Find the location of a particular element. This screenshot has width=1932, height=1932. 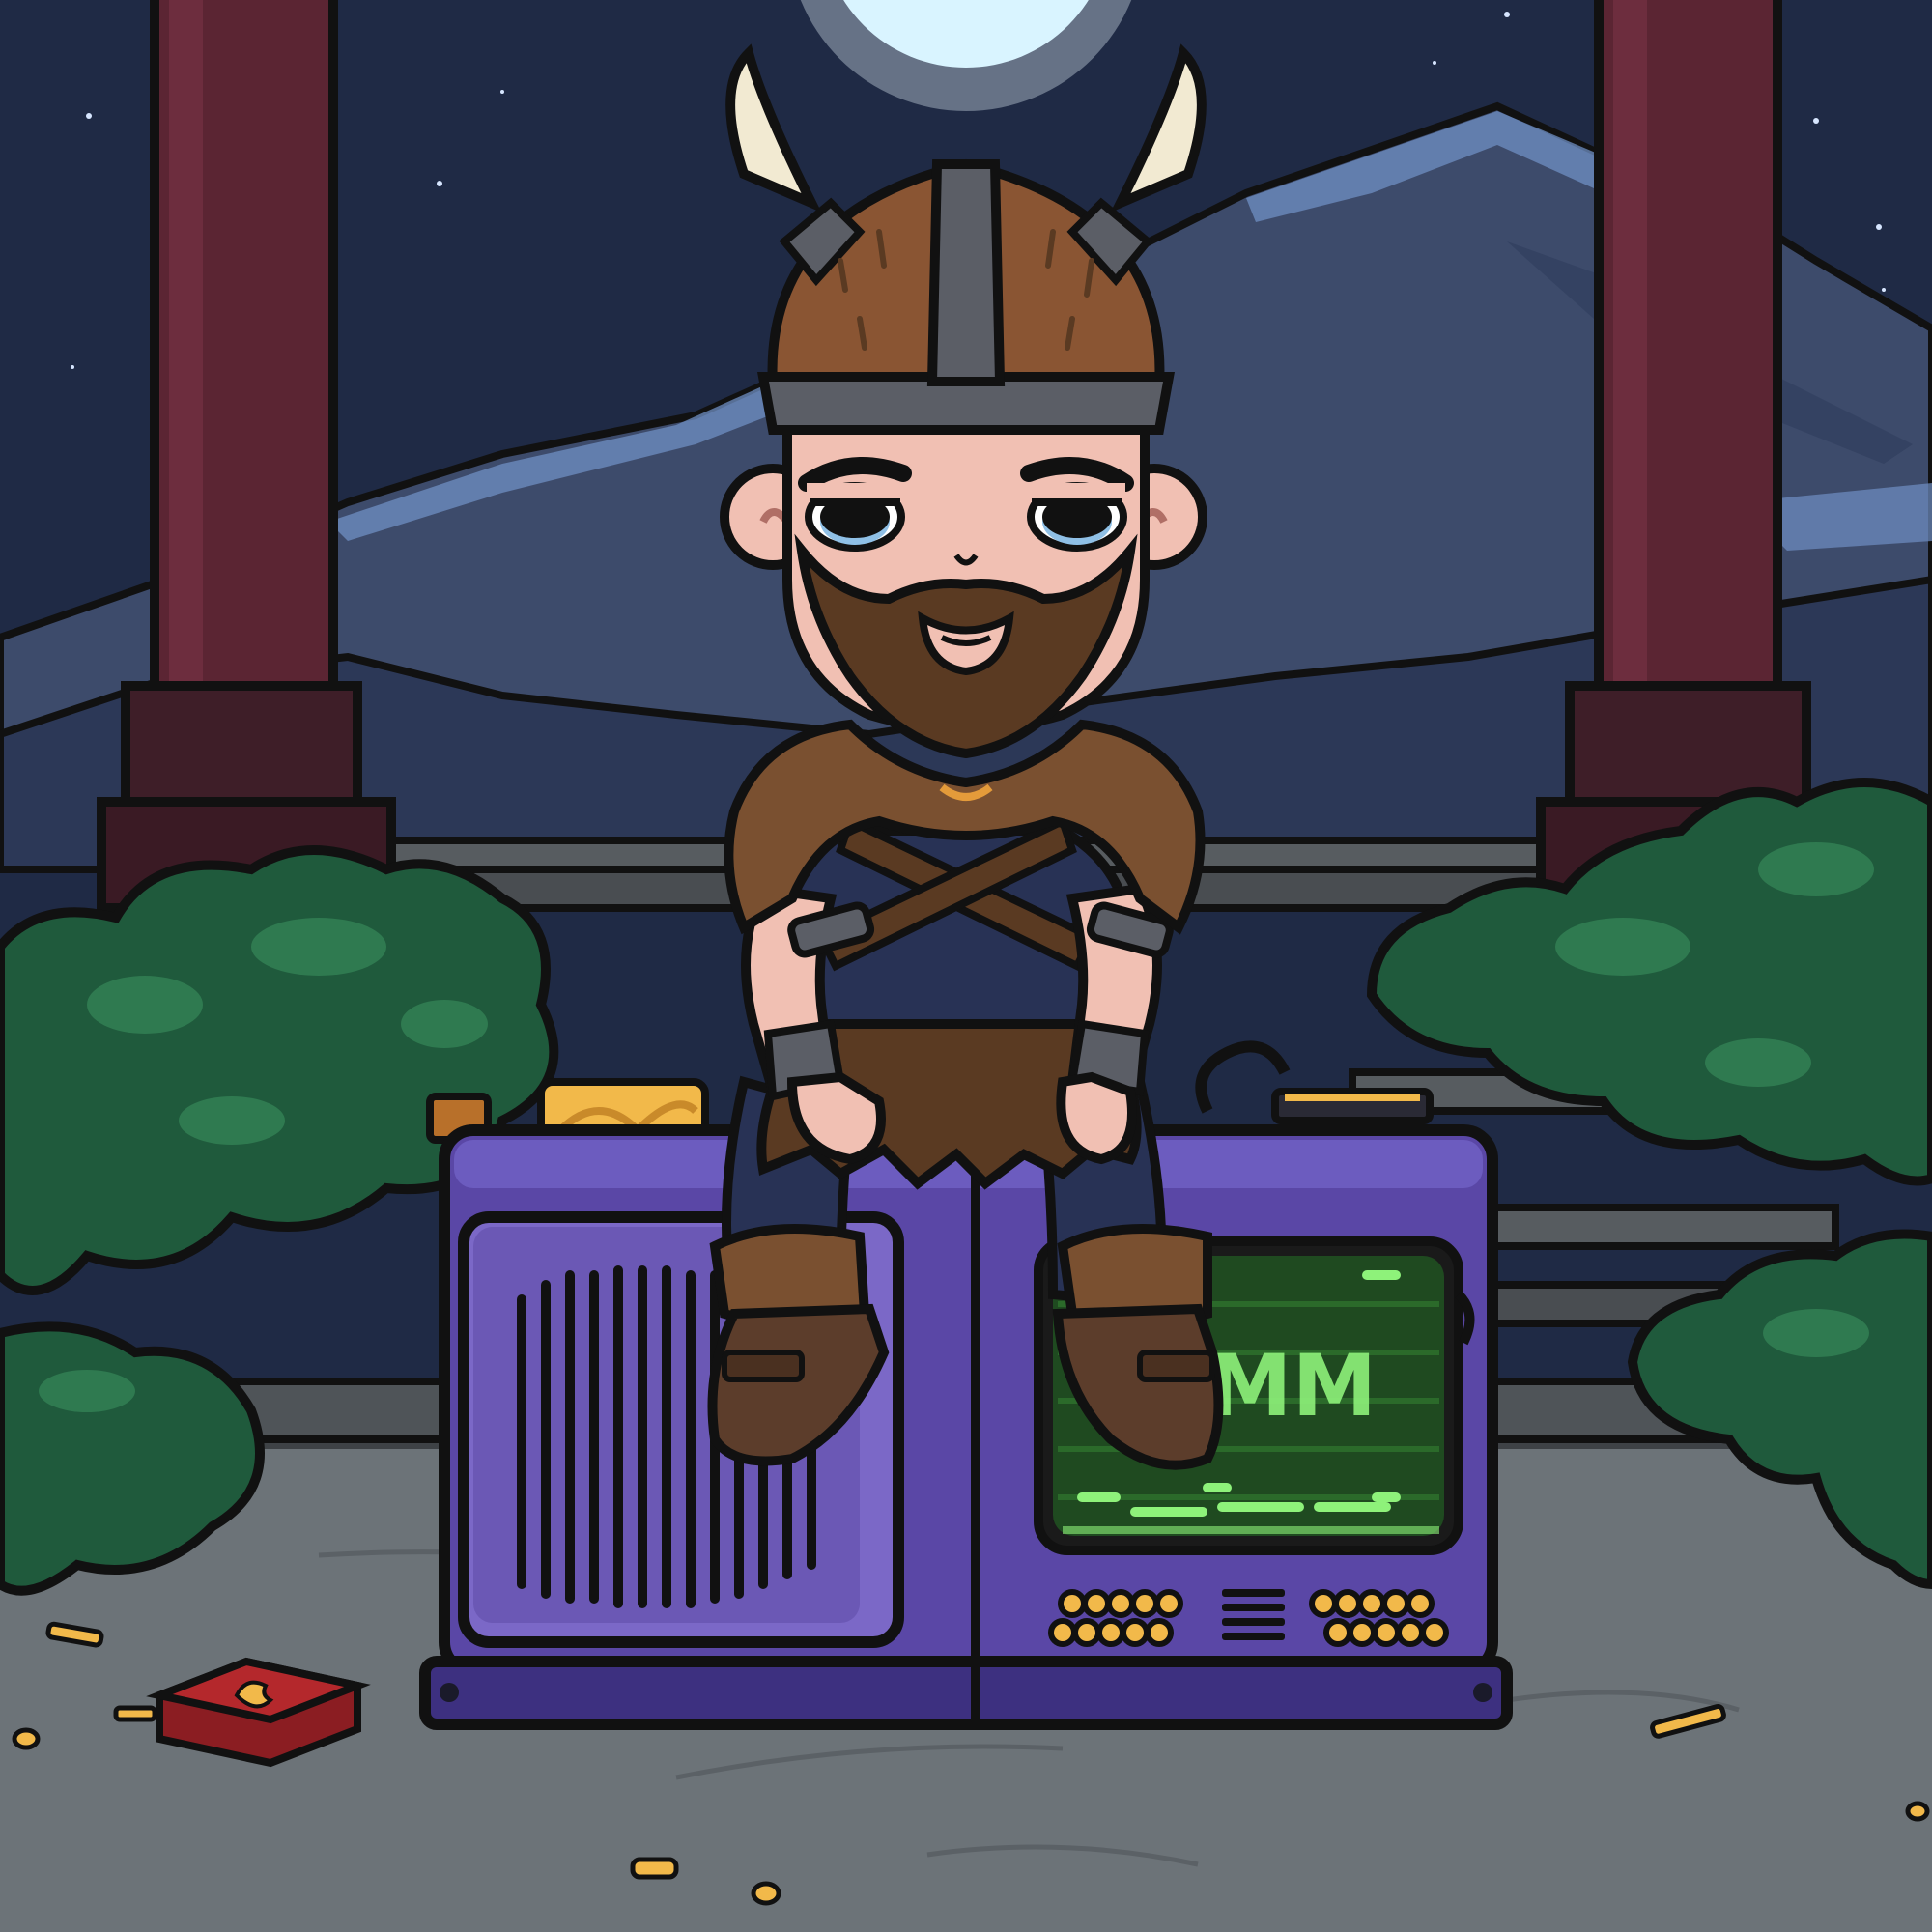

screen-text: MM is located at coordinates (1292, 1385).